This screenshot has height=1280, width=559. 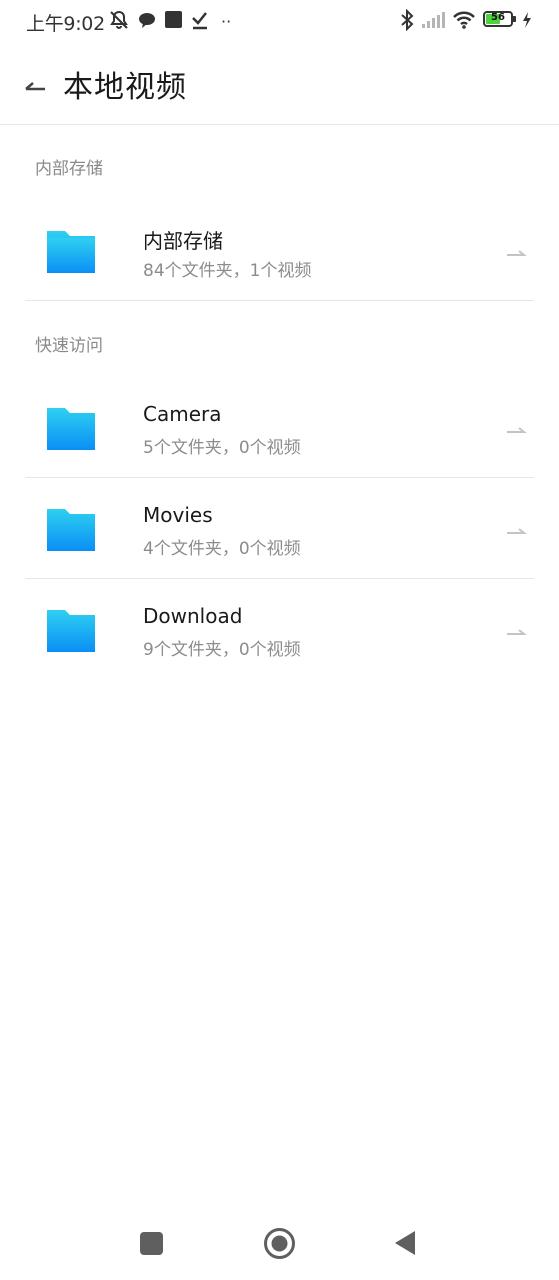 What do you see at coordinates (279, 630) in the screenshot?
I see `folder-row-download: Download 9个文件夹，0个视频` at bounding box center [279, 630].